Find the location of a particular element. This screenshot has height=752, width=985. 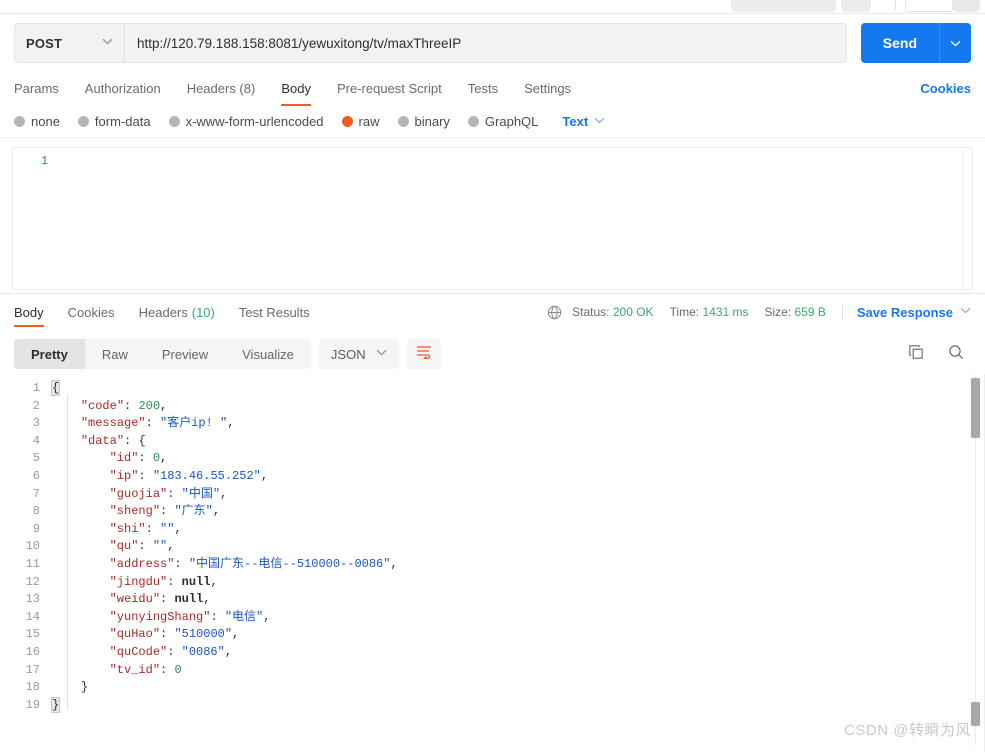

size-badge: Size: 659 B is located at coordinates (795, 312).